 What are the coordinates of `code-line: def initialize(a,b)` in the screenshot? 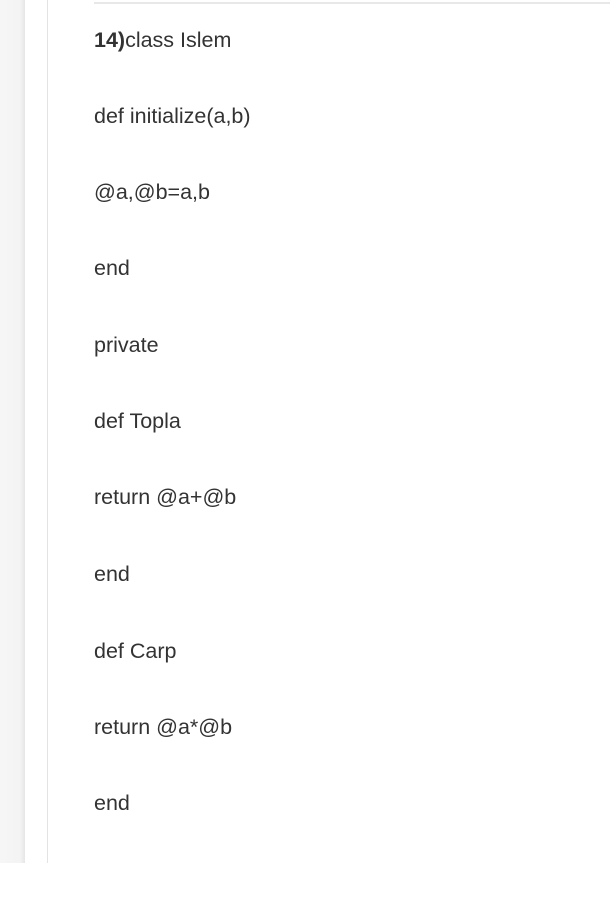 It's located at (172, 116).